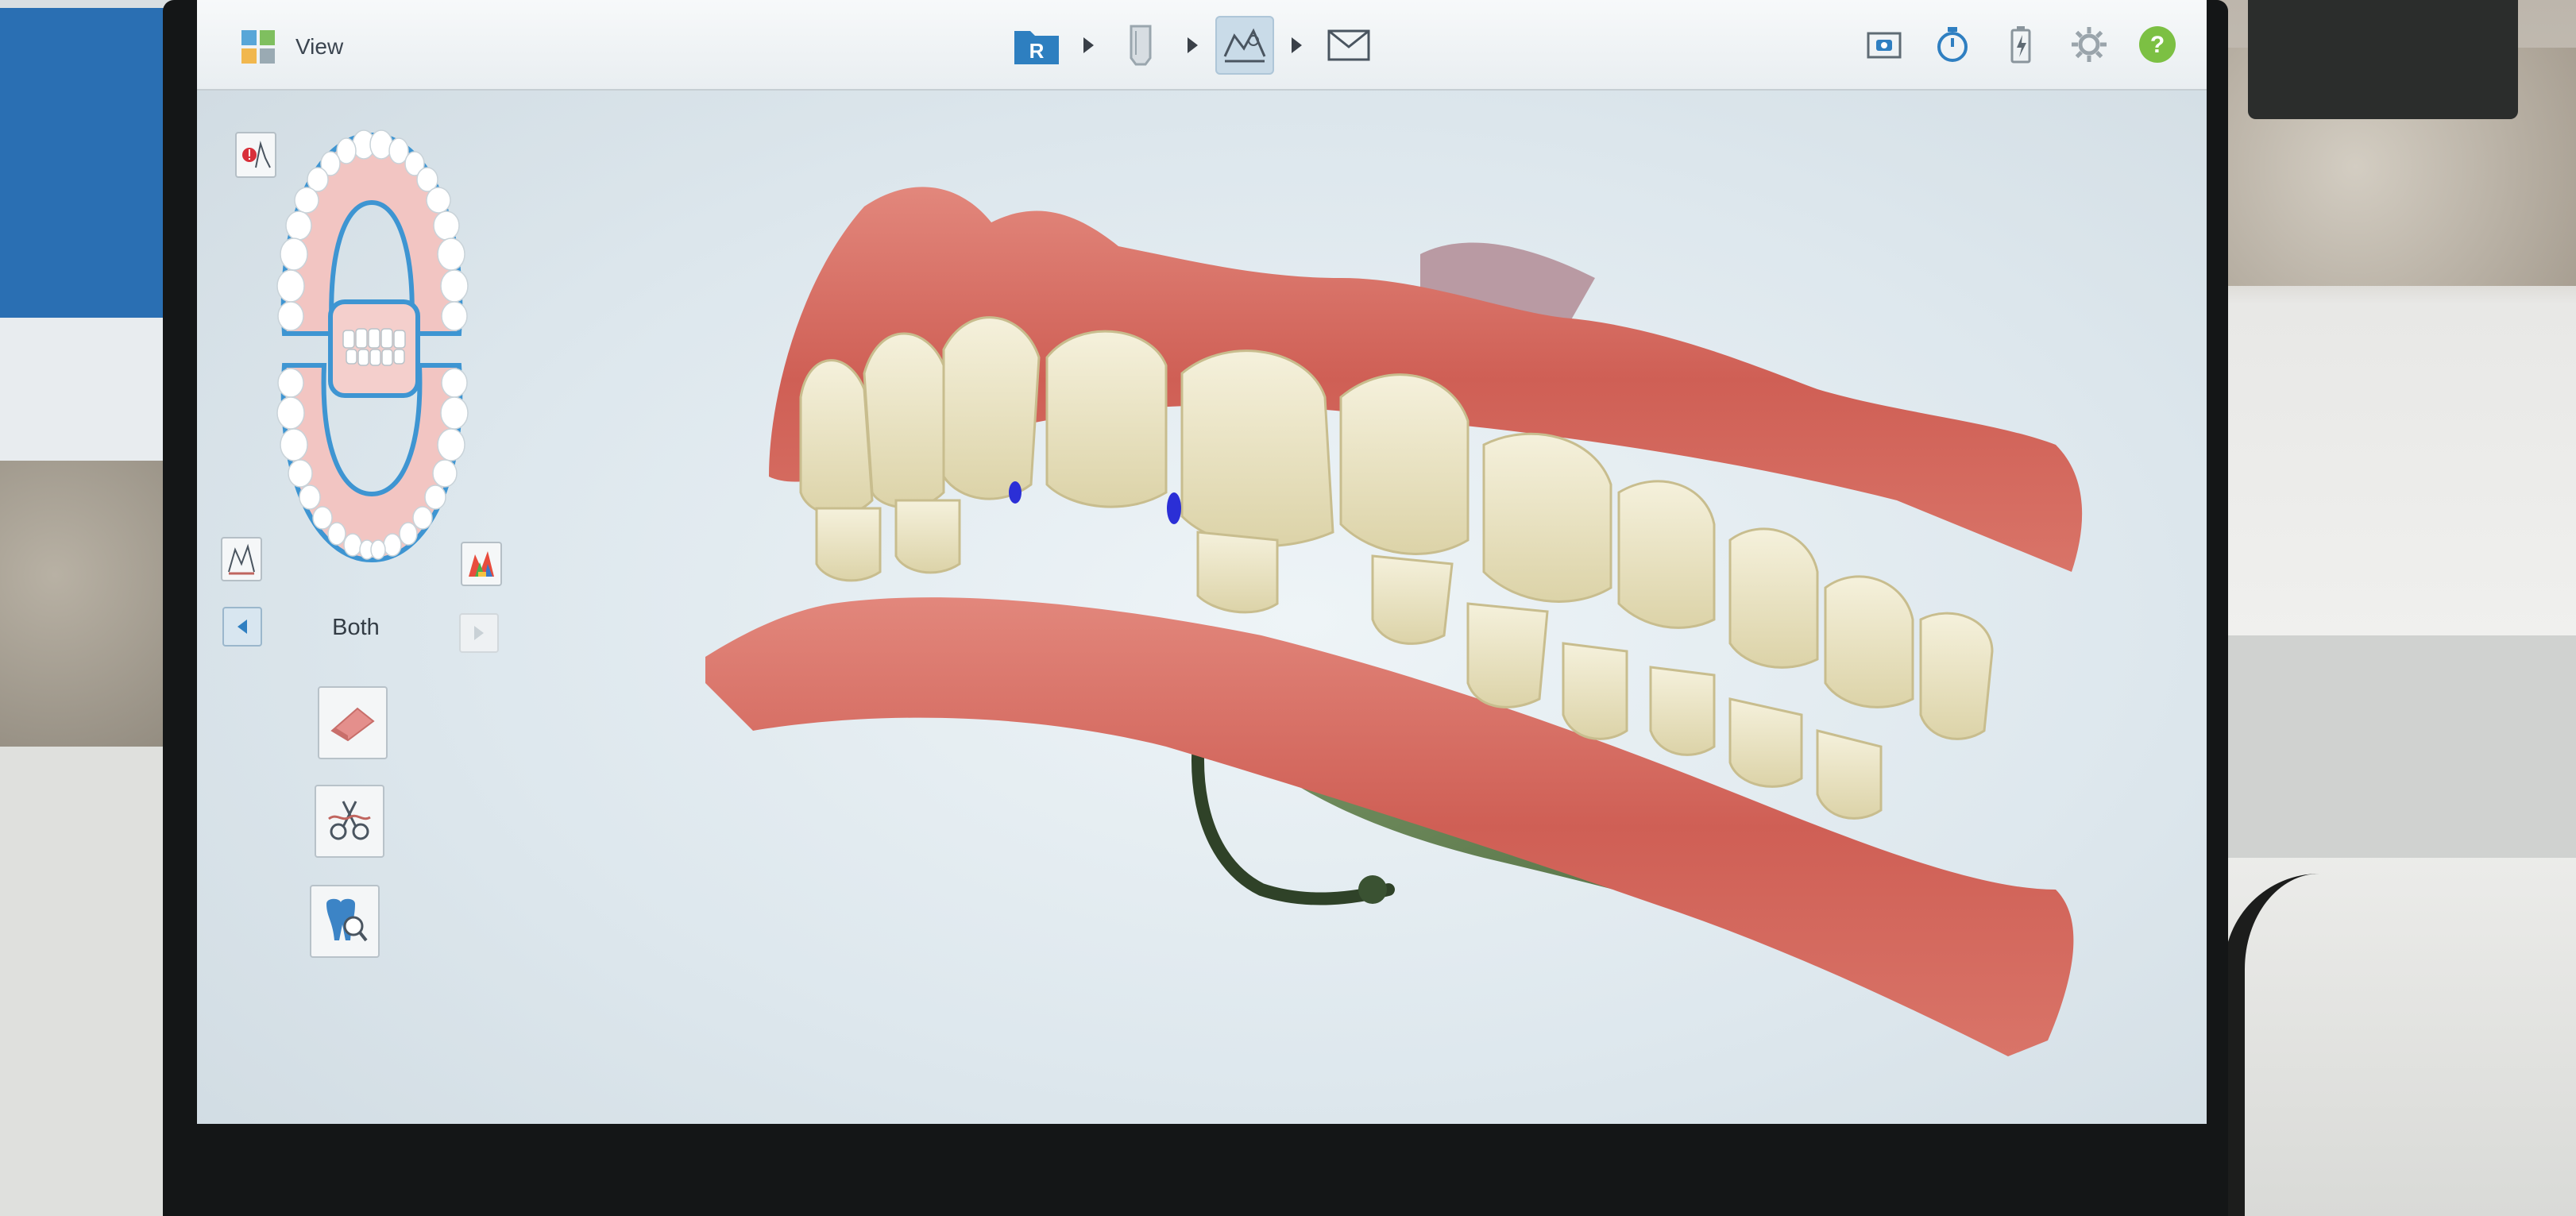 This screenshot has width=2576, height=1216. I want to click on eraser-icon, so click(353, 724).